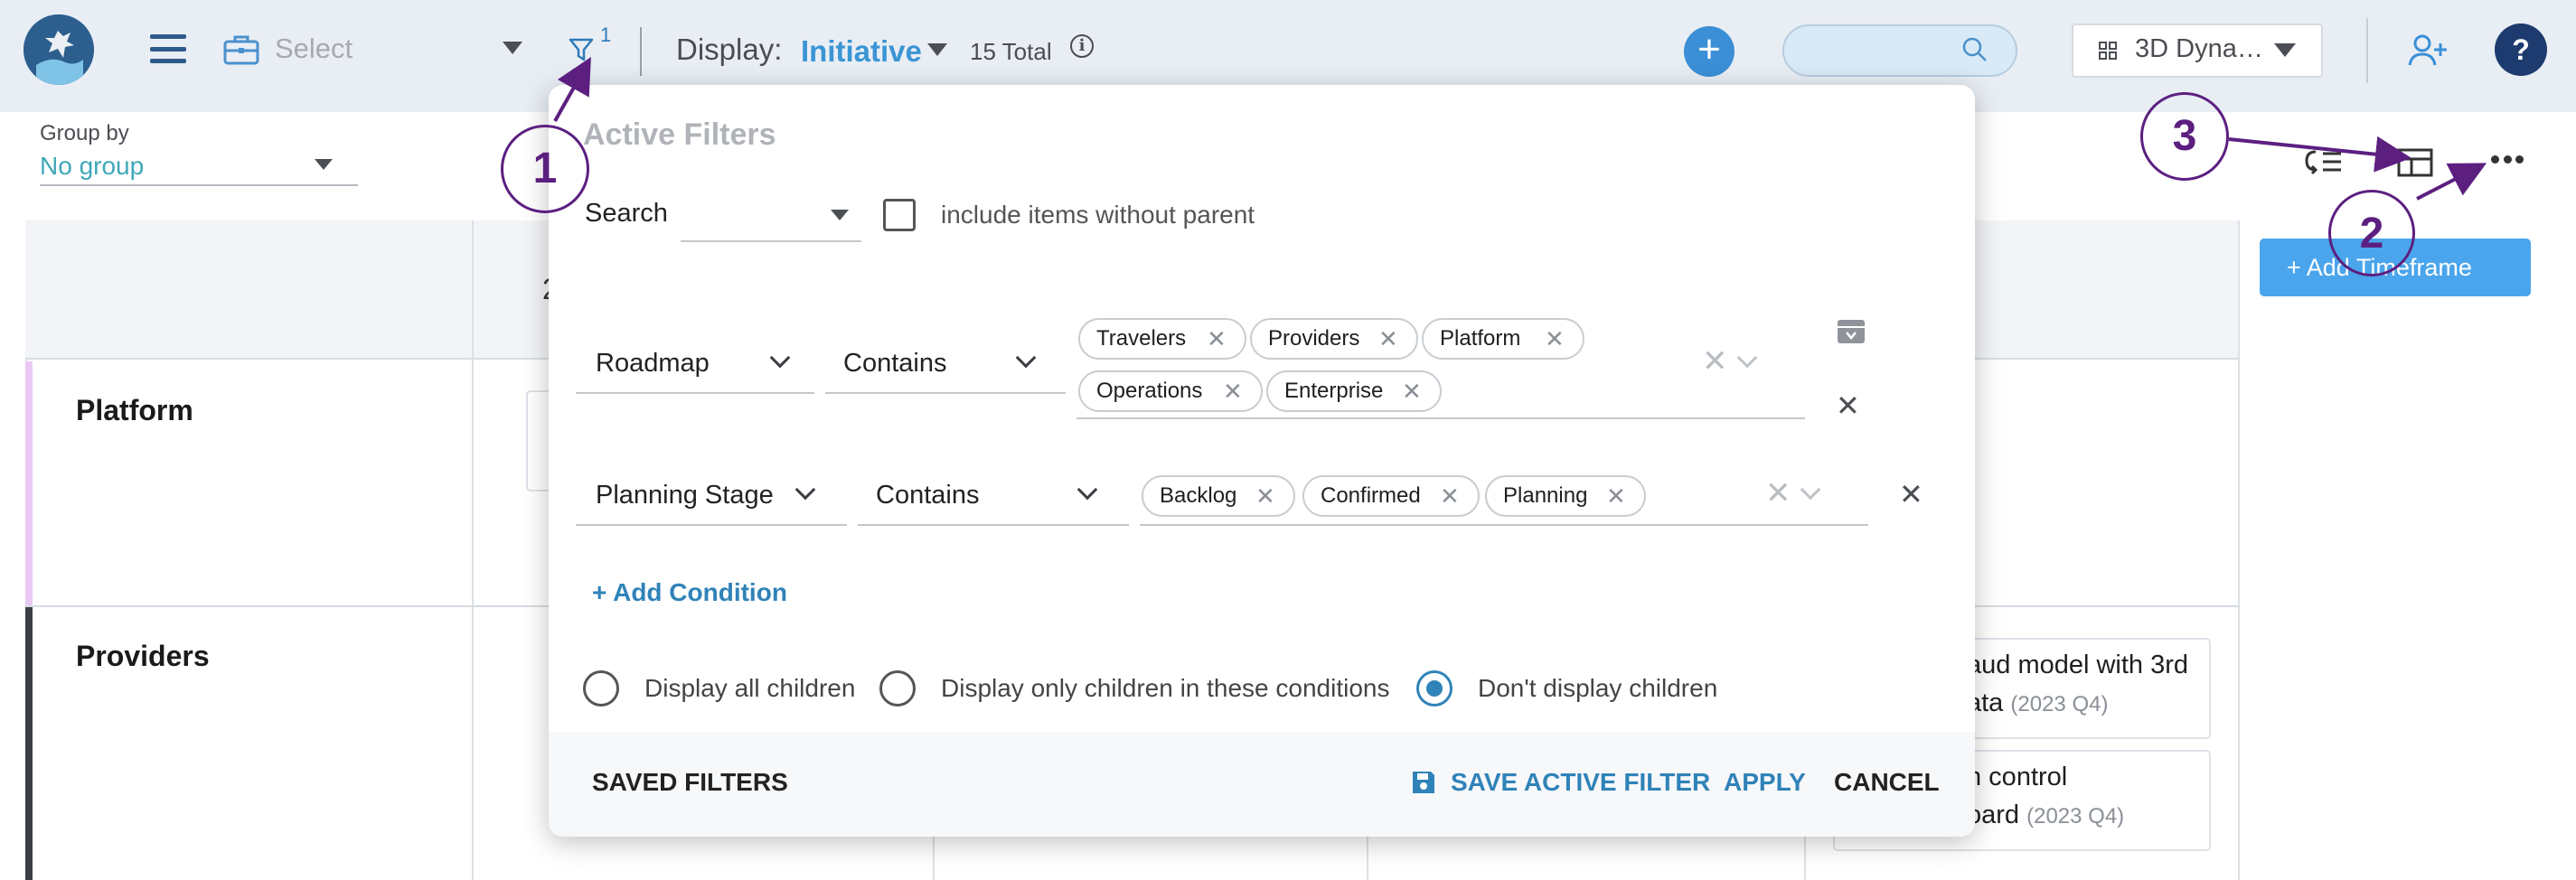  What do you see at coordinates (2323, 162) in the screenshot?
I see `collapse-list-icon` at bounding box center [2323, 162].